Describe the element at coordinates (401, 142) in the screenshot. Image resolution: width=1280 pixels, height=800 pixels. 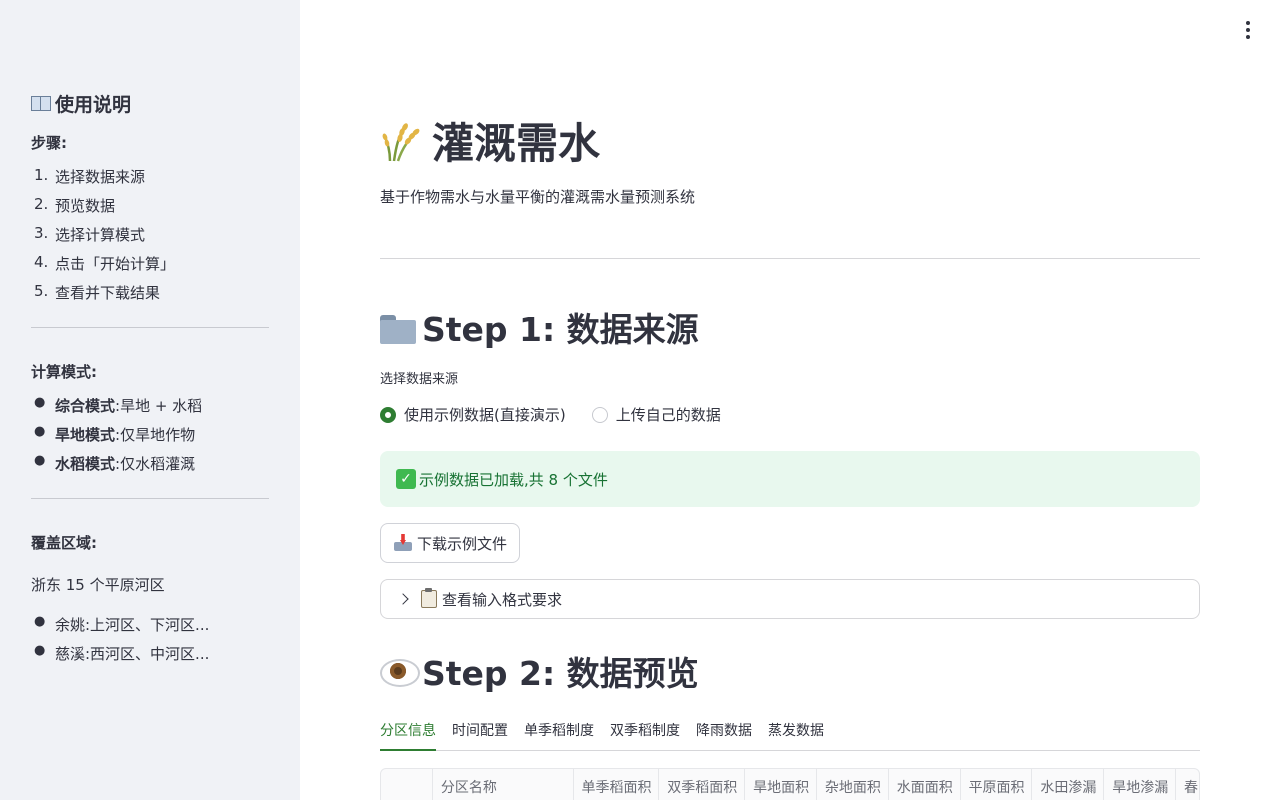
I see `rice-sheaf-icon` at that location.